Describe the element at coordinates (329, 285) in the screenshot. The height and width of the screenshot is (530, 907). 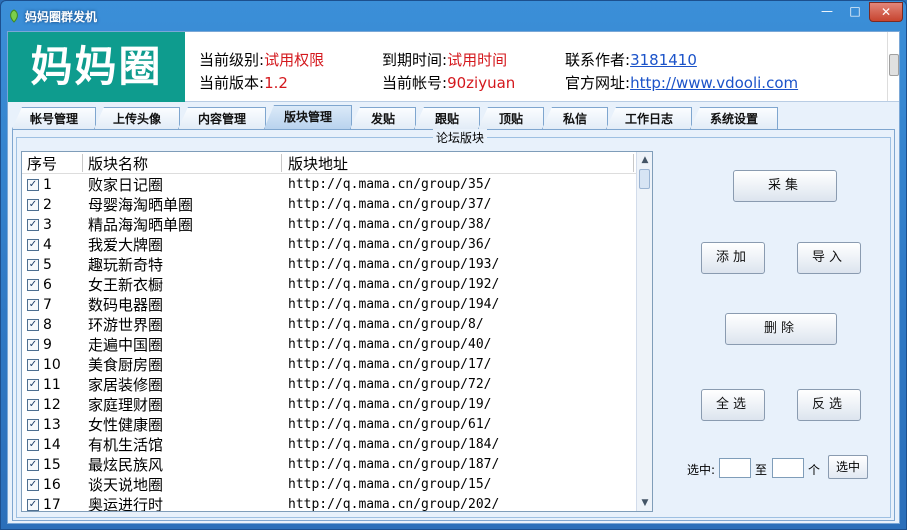
I see `table-row: ✓ 6 女王新衣橱 http://q.mama.cn/group/192/` at that location.